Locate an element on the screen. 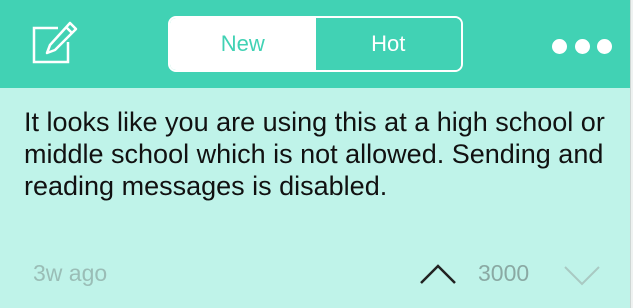  downvote-button is located at coordinates (582, 276).